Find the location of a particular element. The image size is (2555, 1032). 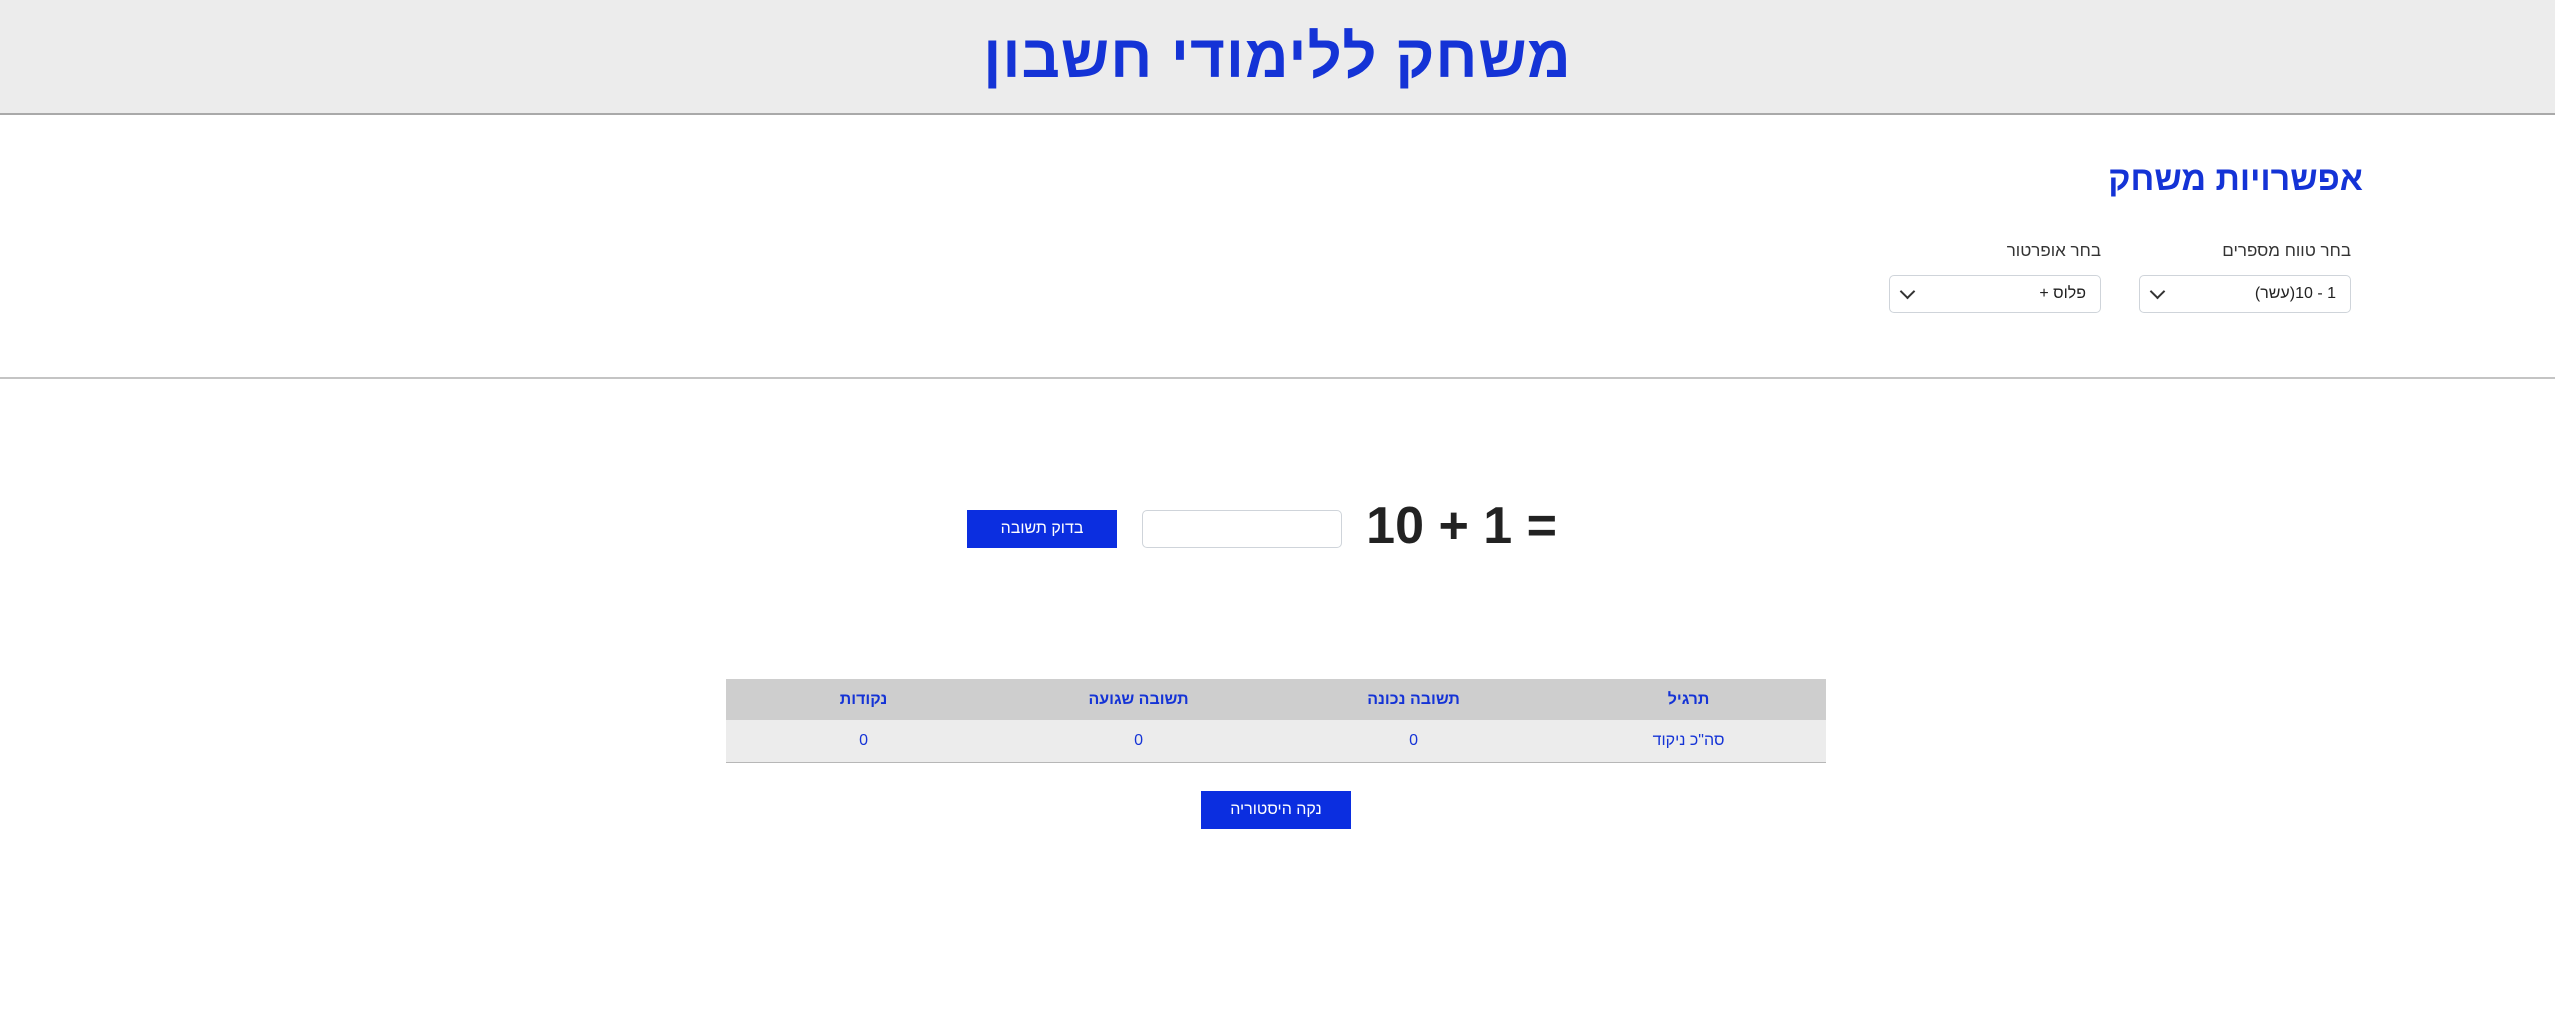

check-answer-button: בדוק תשובה is located at coordinates (1042, 529).